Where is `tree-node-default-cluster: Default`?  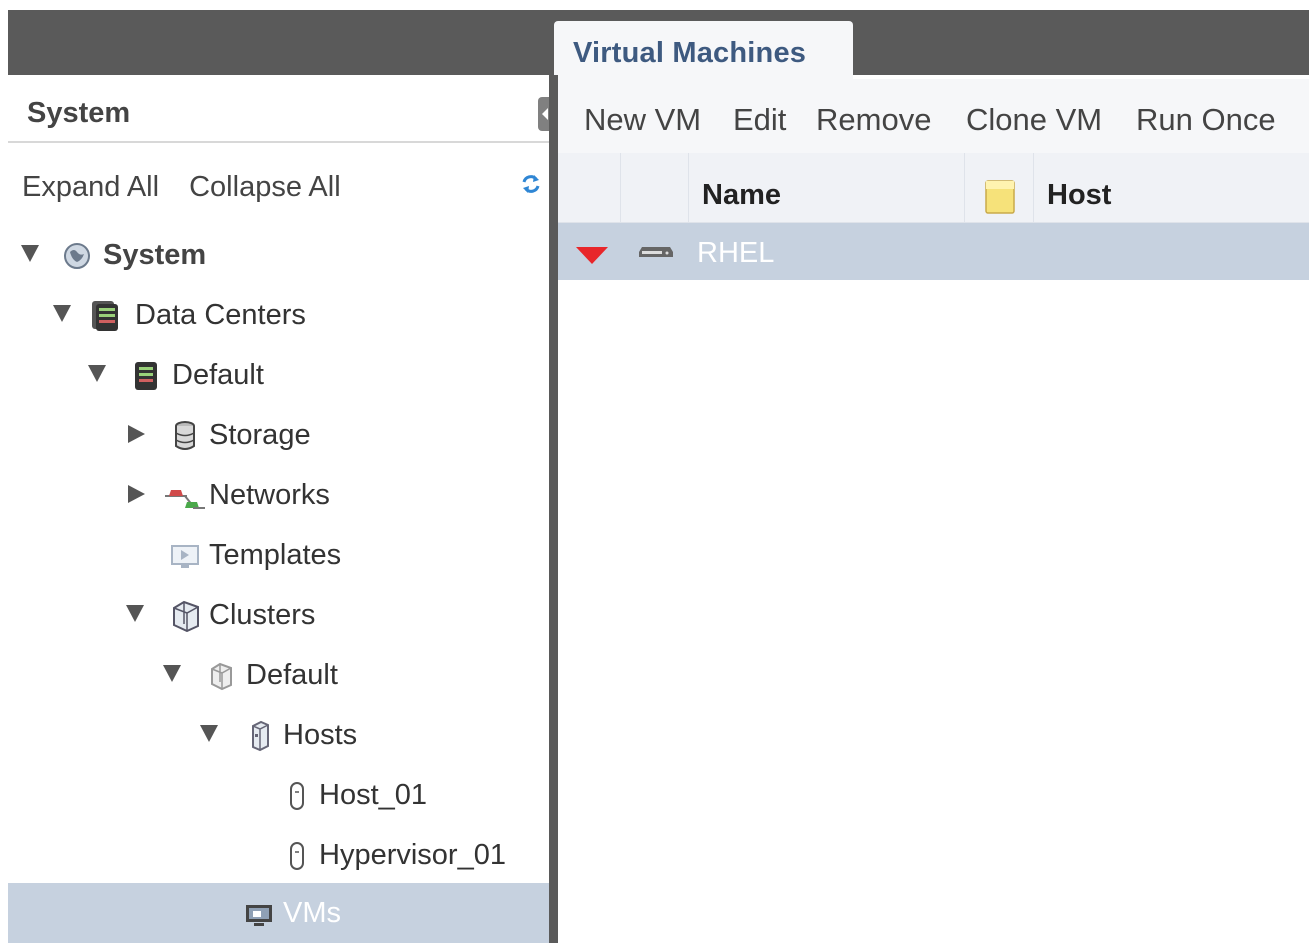 tree-node-default-cluster: Default is located at coordinates (278, 675).